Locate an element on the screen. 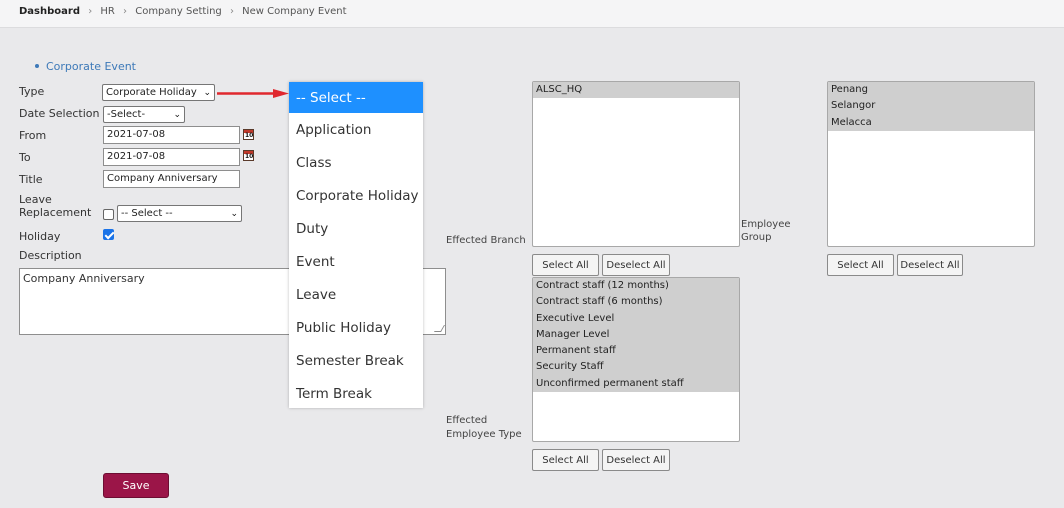  employee-group-label-line2: Group is located at coordinates (756, 237).